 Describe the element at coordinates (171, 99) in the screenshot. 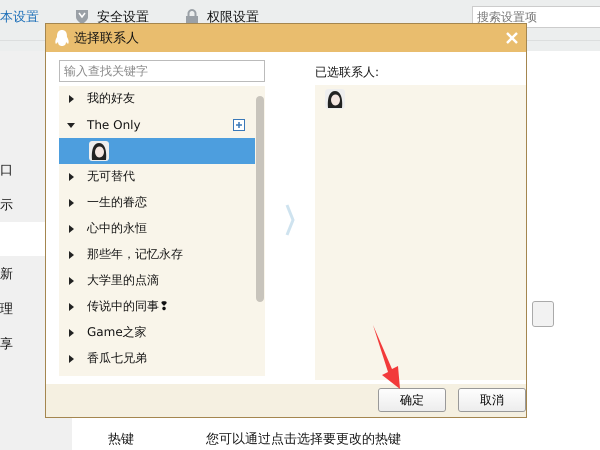

I see `group-name: 我的好友` at that location.